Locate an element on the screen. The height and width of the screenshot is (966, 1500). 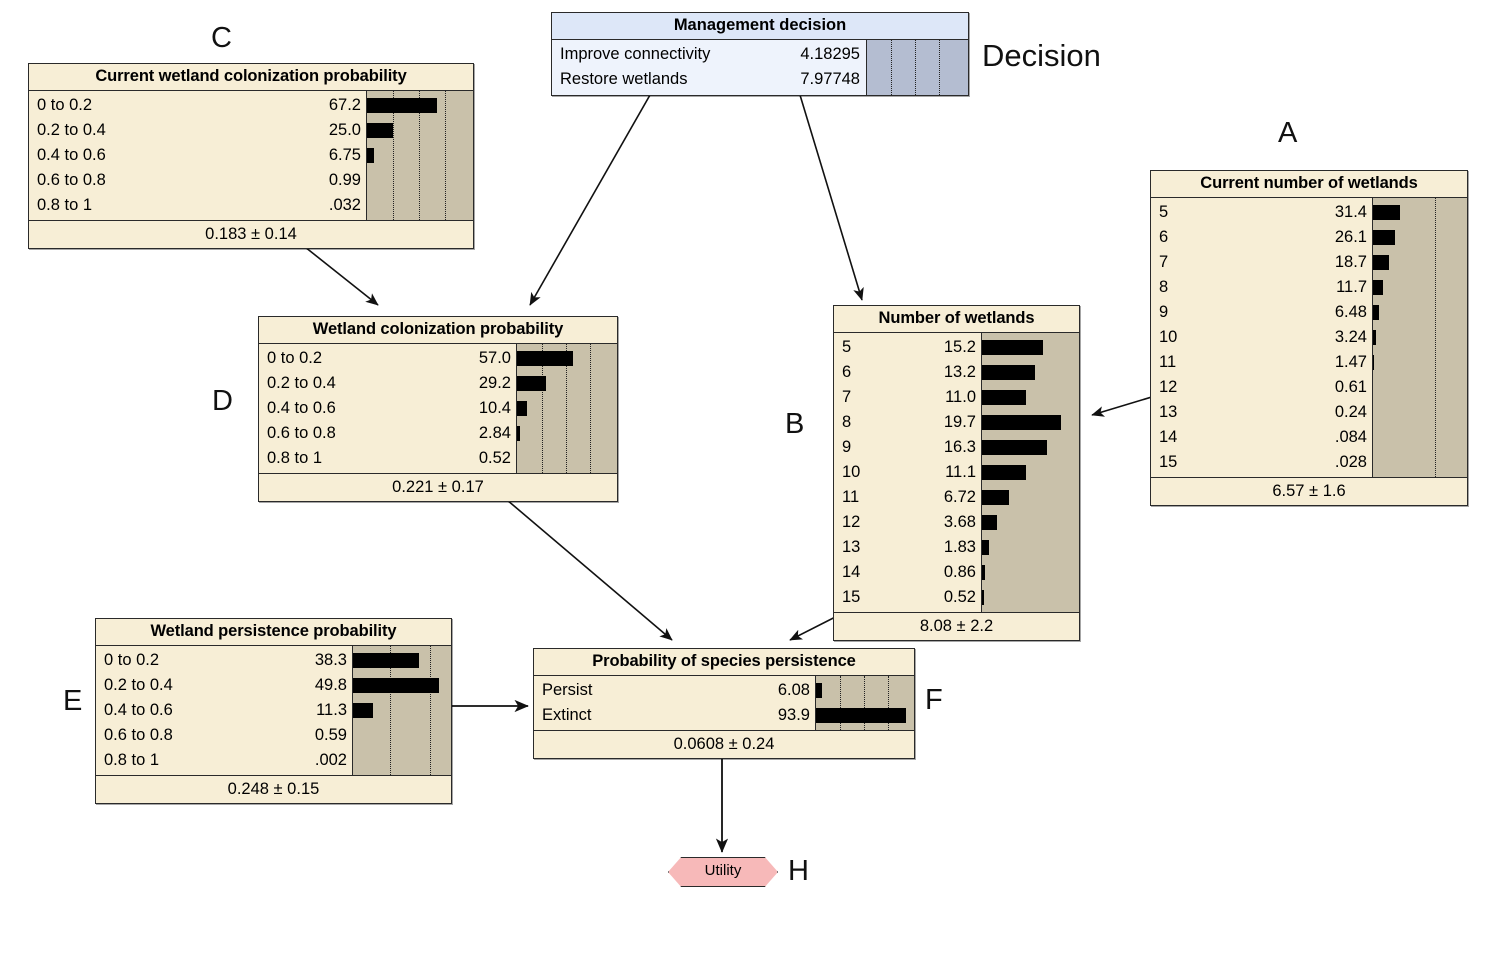
row-value: 16.3 is located at coordinates (959, 447).